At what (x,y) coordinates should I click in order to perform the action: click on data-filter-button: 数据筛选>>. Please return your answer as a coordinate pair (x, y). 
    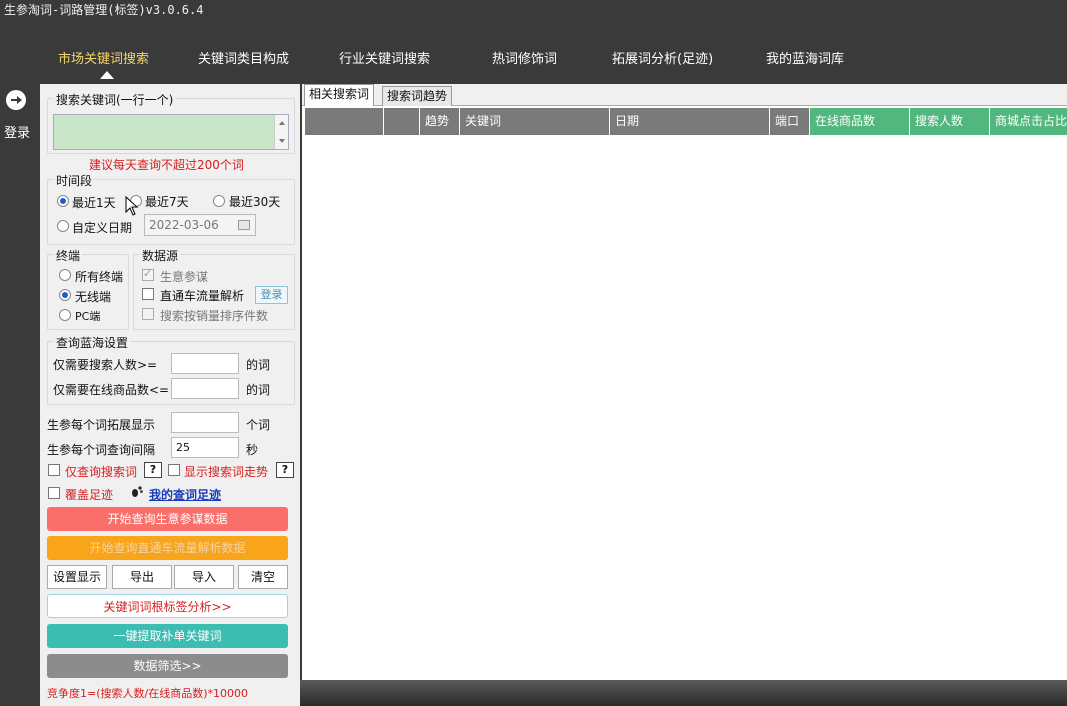
    Looking at the image, I should click on (167, 666).